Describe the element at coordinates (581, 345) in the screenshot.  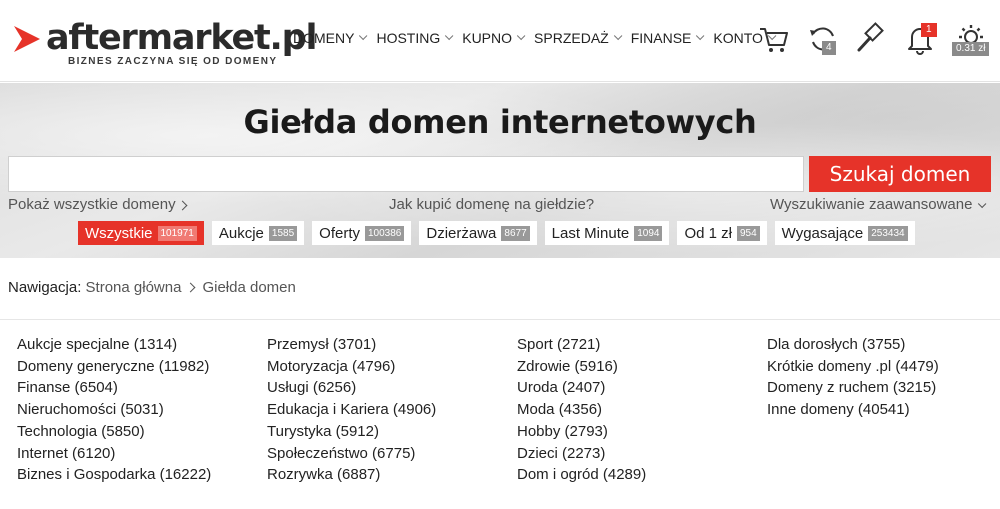
I see `category-link: Sport (2721)` at that location.